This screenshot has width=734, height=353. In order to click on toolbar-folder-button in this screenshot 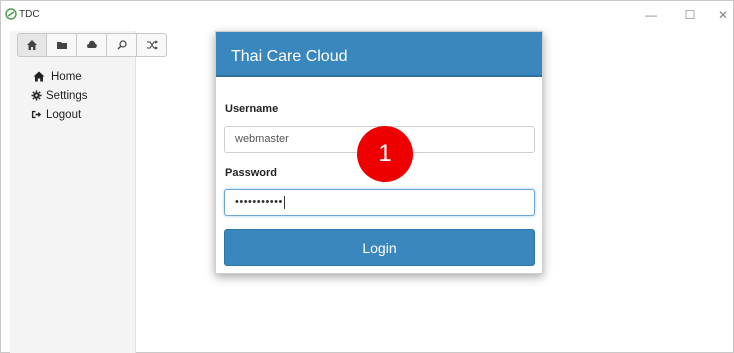, I will do `click(62, 45)`.